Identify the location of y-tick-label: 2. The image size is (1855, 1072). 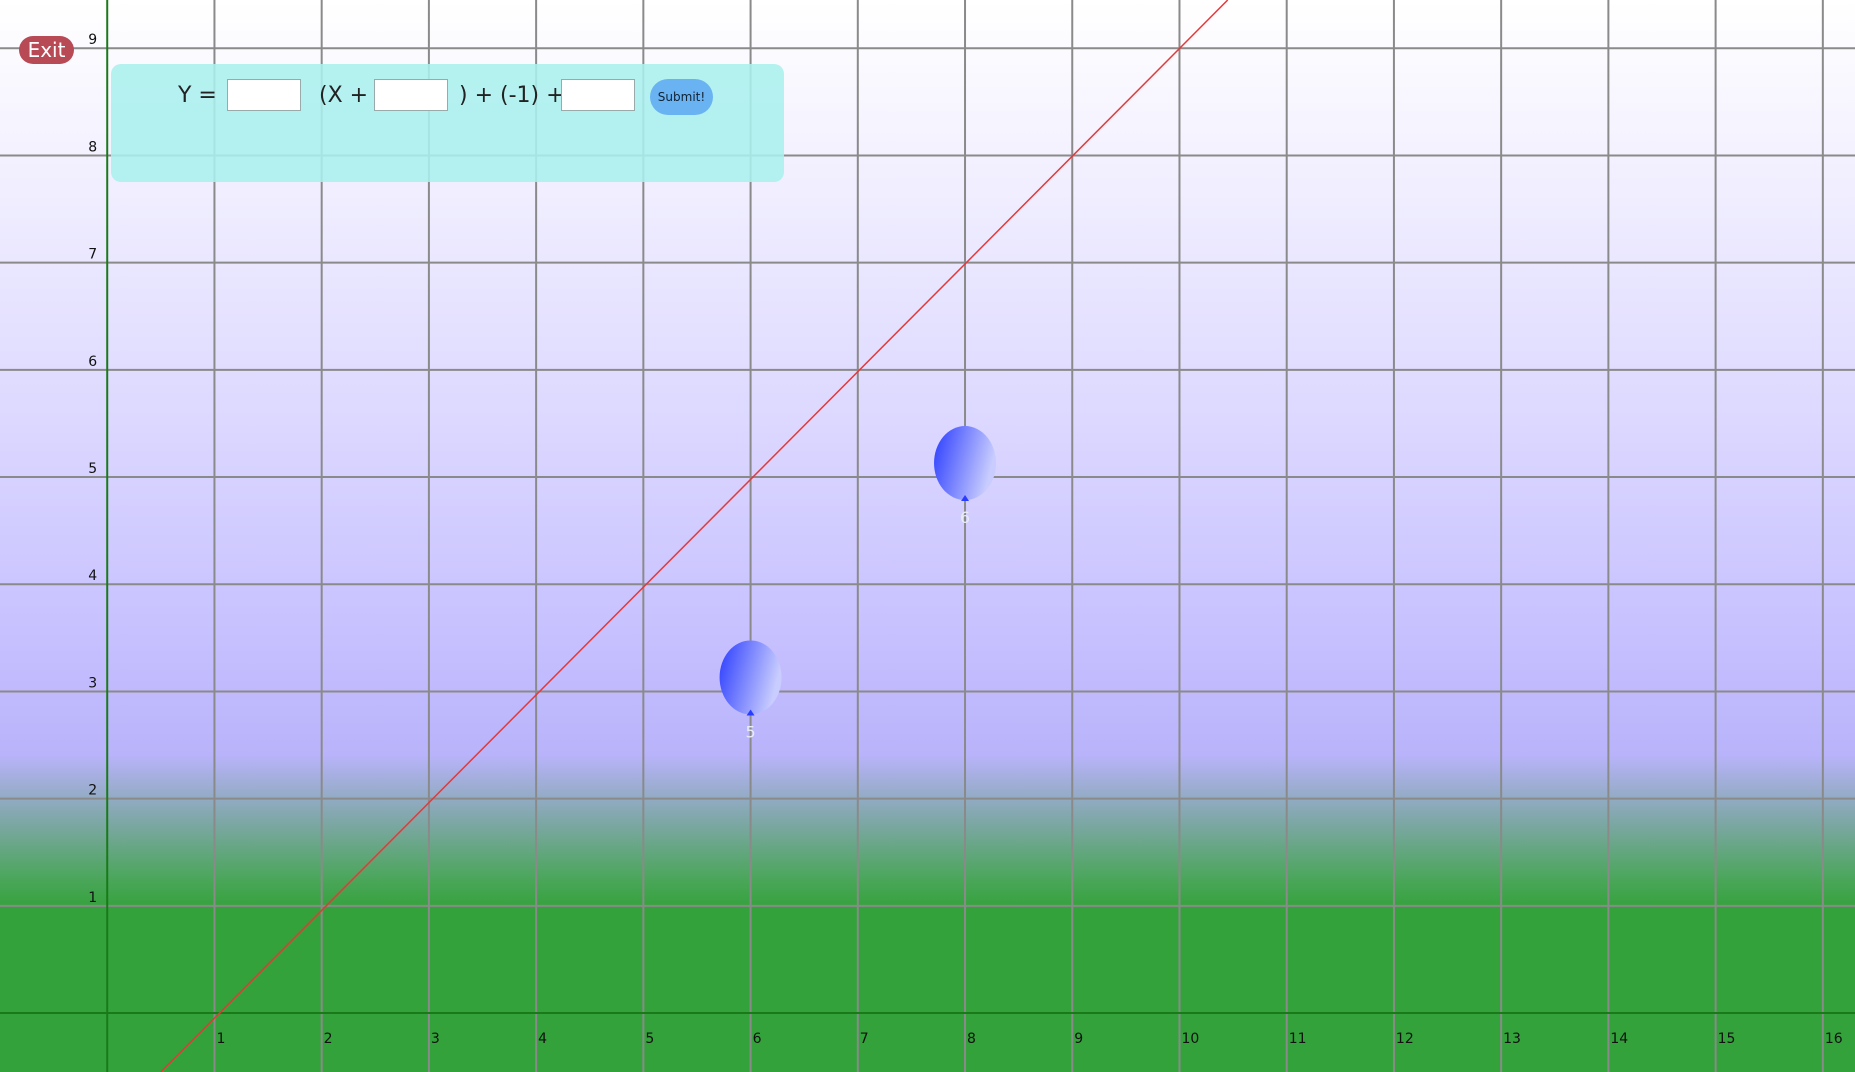
(92, 791).